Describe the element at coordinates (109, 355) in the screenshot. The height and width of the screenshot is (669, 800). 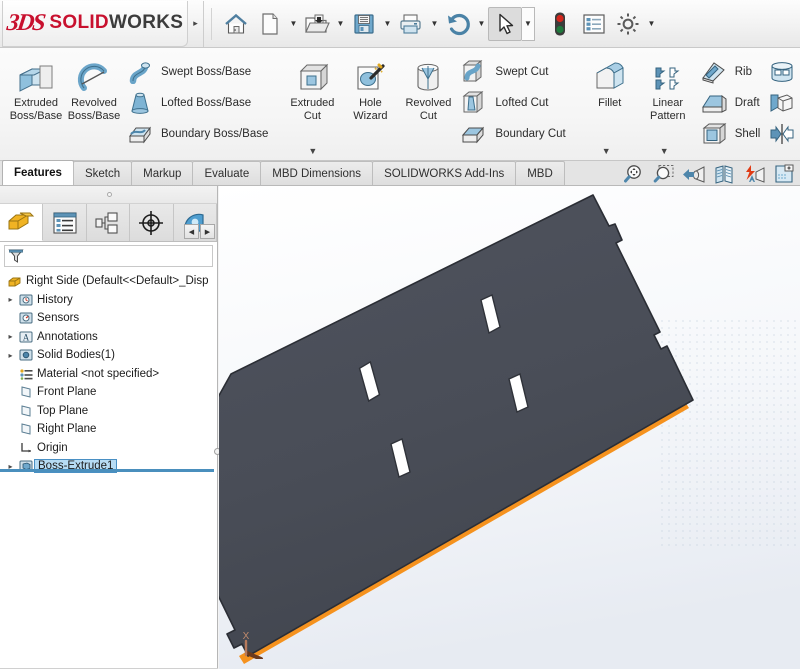
I see `tree-item-solid-bodies: ▸ Solid Bodies(1)` at that location.